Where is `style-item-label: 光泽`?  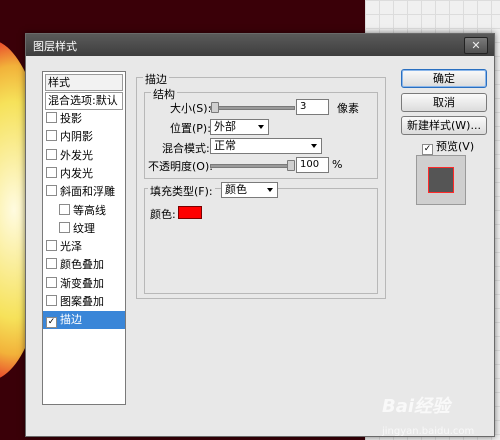
style-item-label: 光泽 is located at coordinates (71, 247).